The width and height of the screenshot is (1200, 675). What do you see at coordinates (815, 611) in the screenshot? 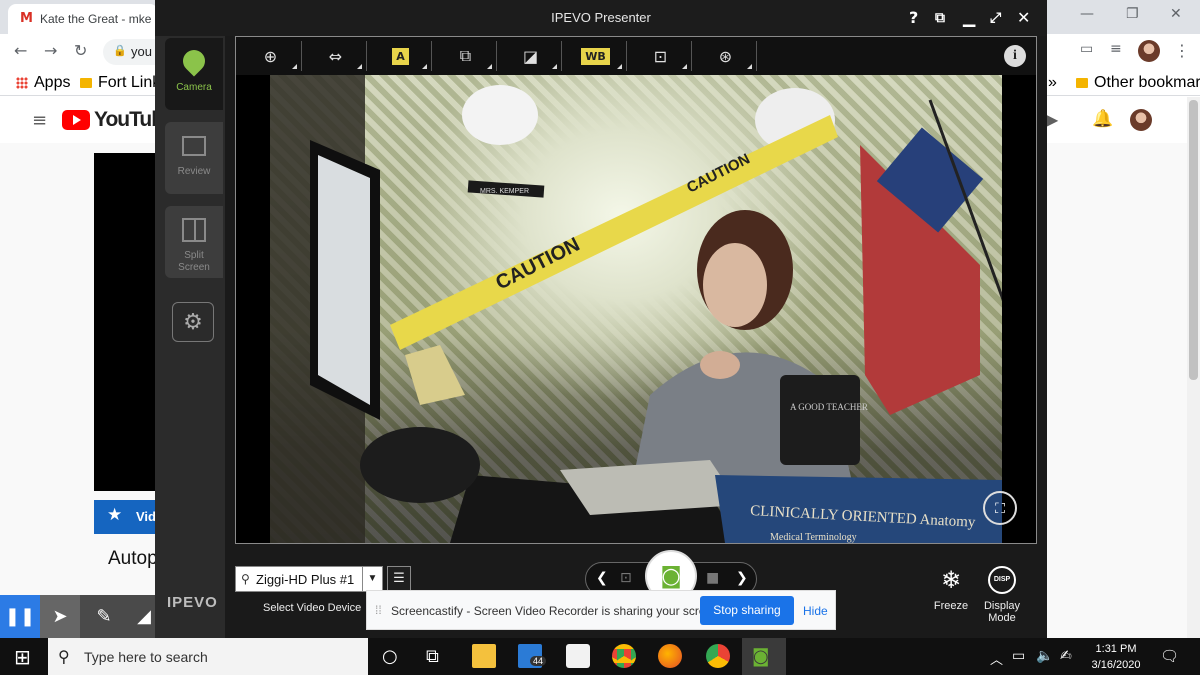
I see `hide-button: Hide` at bounding box center [815, 611].